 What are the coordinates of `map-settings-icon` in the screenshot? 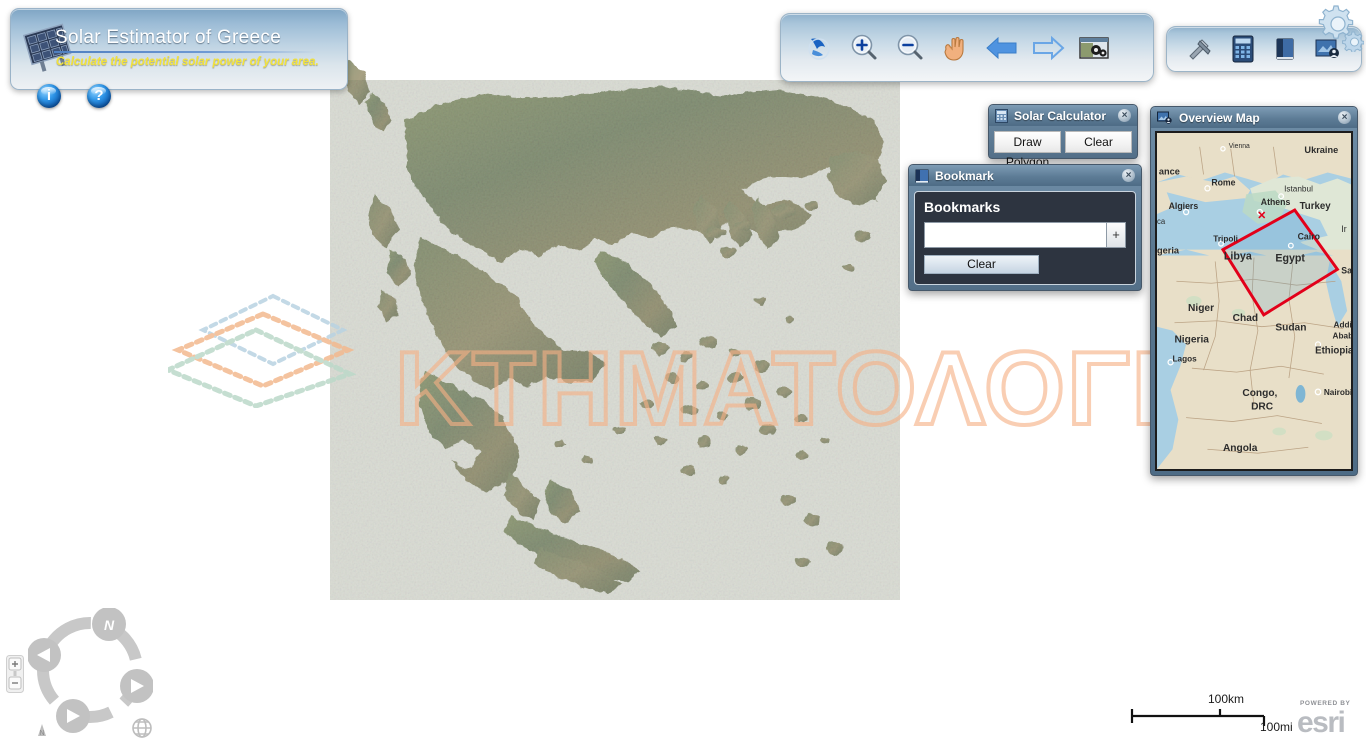 It's located at (1094, 48).